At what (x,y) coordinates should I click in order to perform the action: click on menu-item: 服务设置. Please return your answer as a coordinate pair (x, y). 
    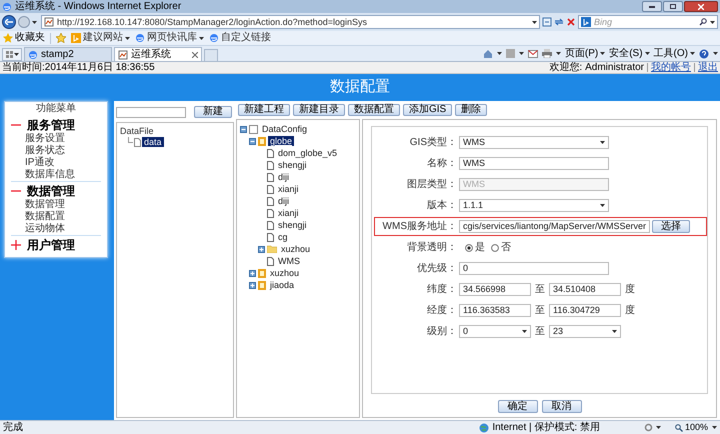
    Looking at the image, I should click on (45, 139).